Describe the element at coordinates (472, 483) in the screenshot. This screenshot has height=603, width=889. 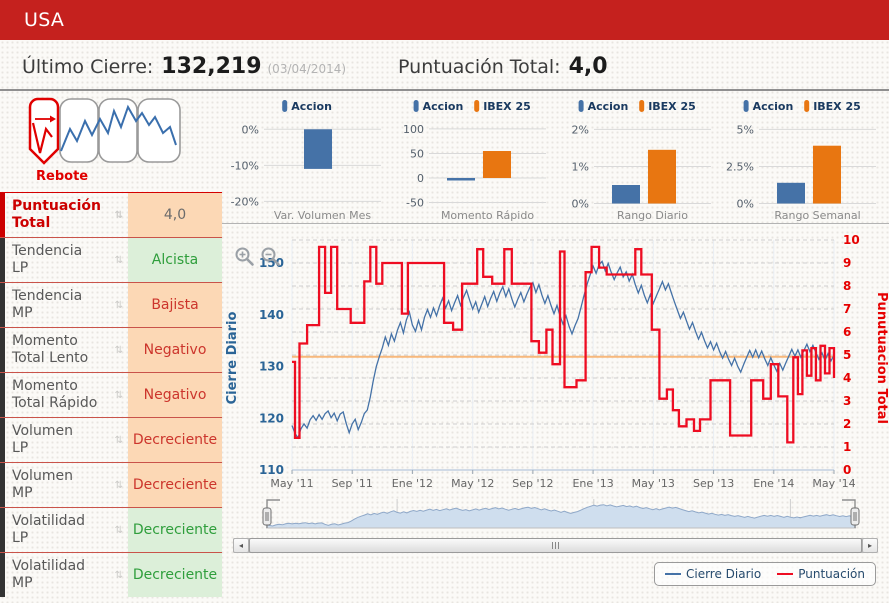
I see `svg-text: May '12` at that location.